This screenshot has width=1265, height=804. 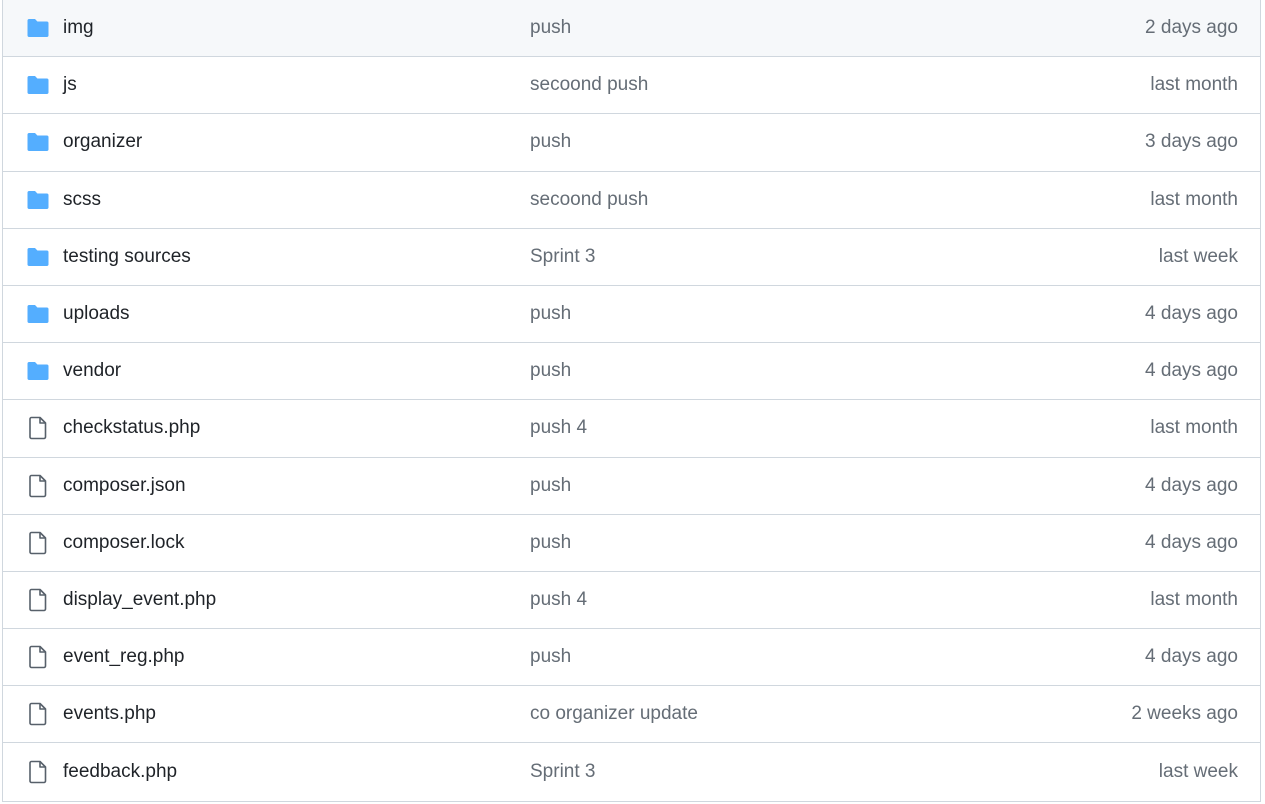 What do you see at coordinates (631, 372) in the screenshot?
I see `file-row: vendor push 4 days ago` at bounding box center [631, 372].